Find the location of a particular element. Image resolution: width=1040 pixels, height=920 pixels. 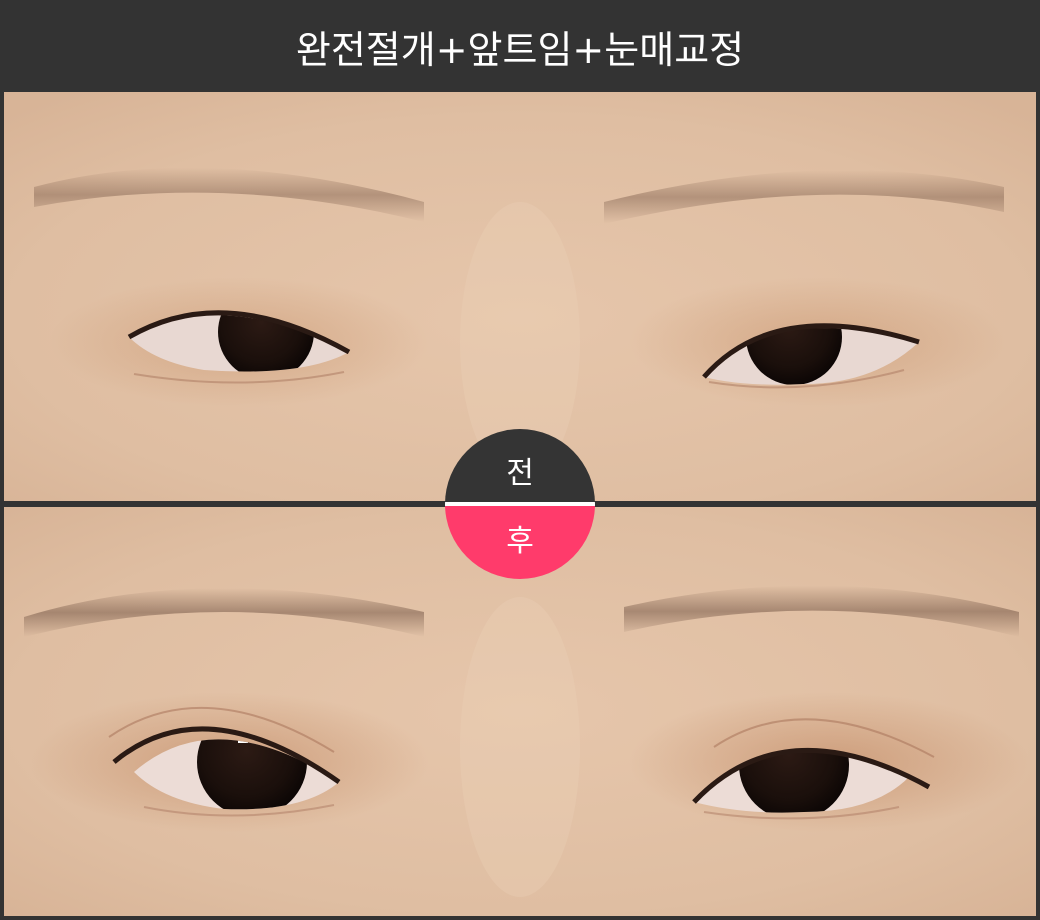

before-label: 전 is located at coordinates (520, 473).